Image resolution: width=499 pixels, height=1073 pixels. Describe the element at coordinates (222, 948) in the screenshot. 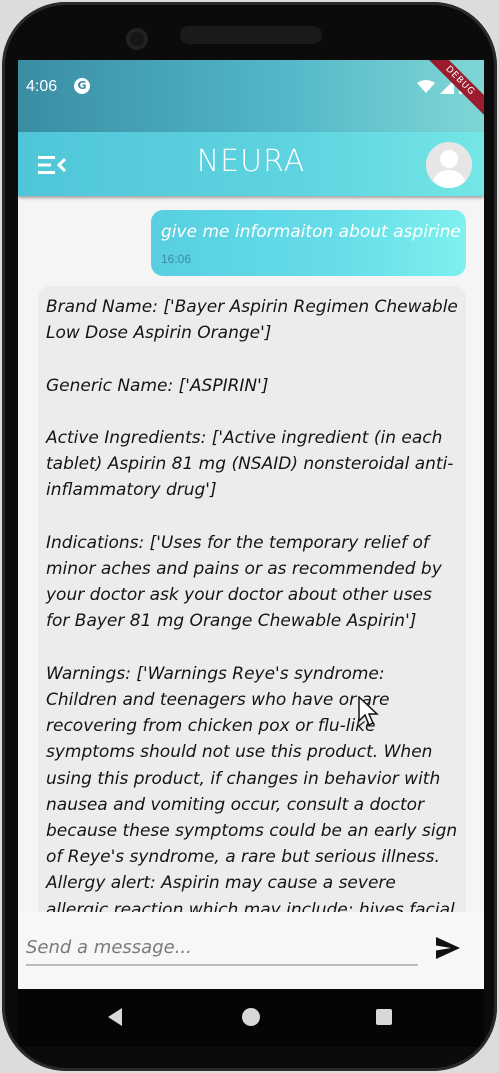

I see `message-input` at that location.